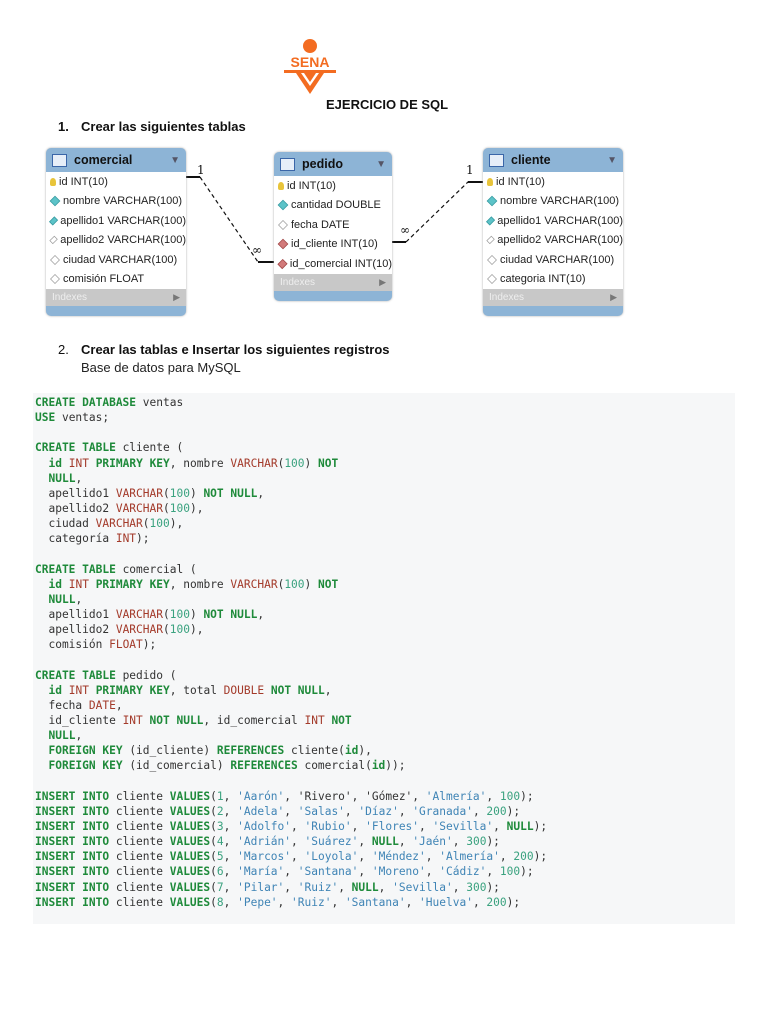  What do you see at coordinates (557, 259) in the screenshot?
I see `column-definition: ciudad VARCHAR(100)` at bounding box center [557, 259].